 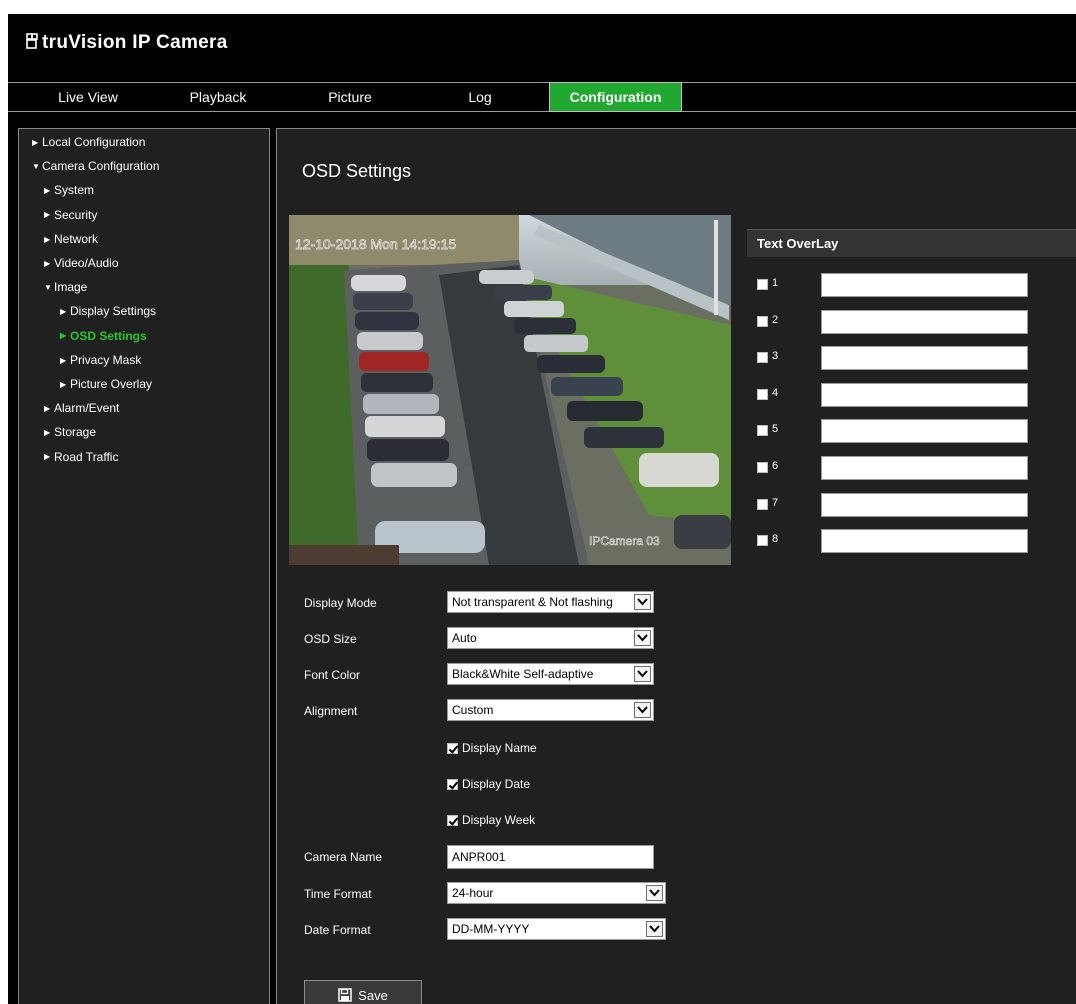 What do you see at coordinates (330, 639) in the screenshot?
I see `osd-size-label: OSD Size` at bounding box center [330, 639].